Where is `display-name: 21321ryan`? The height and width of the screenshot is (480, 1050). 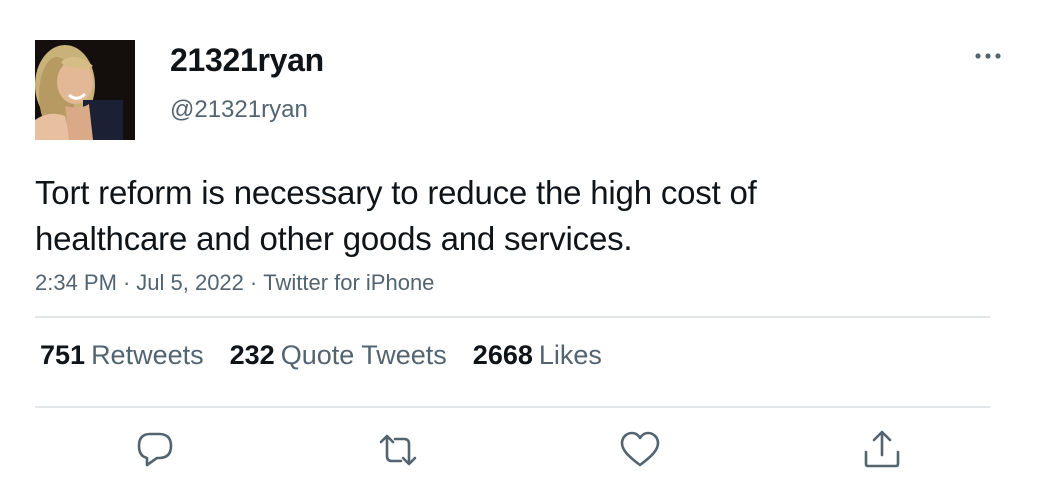
display-name: 21321ryan is located at coordinates (247, 60).